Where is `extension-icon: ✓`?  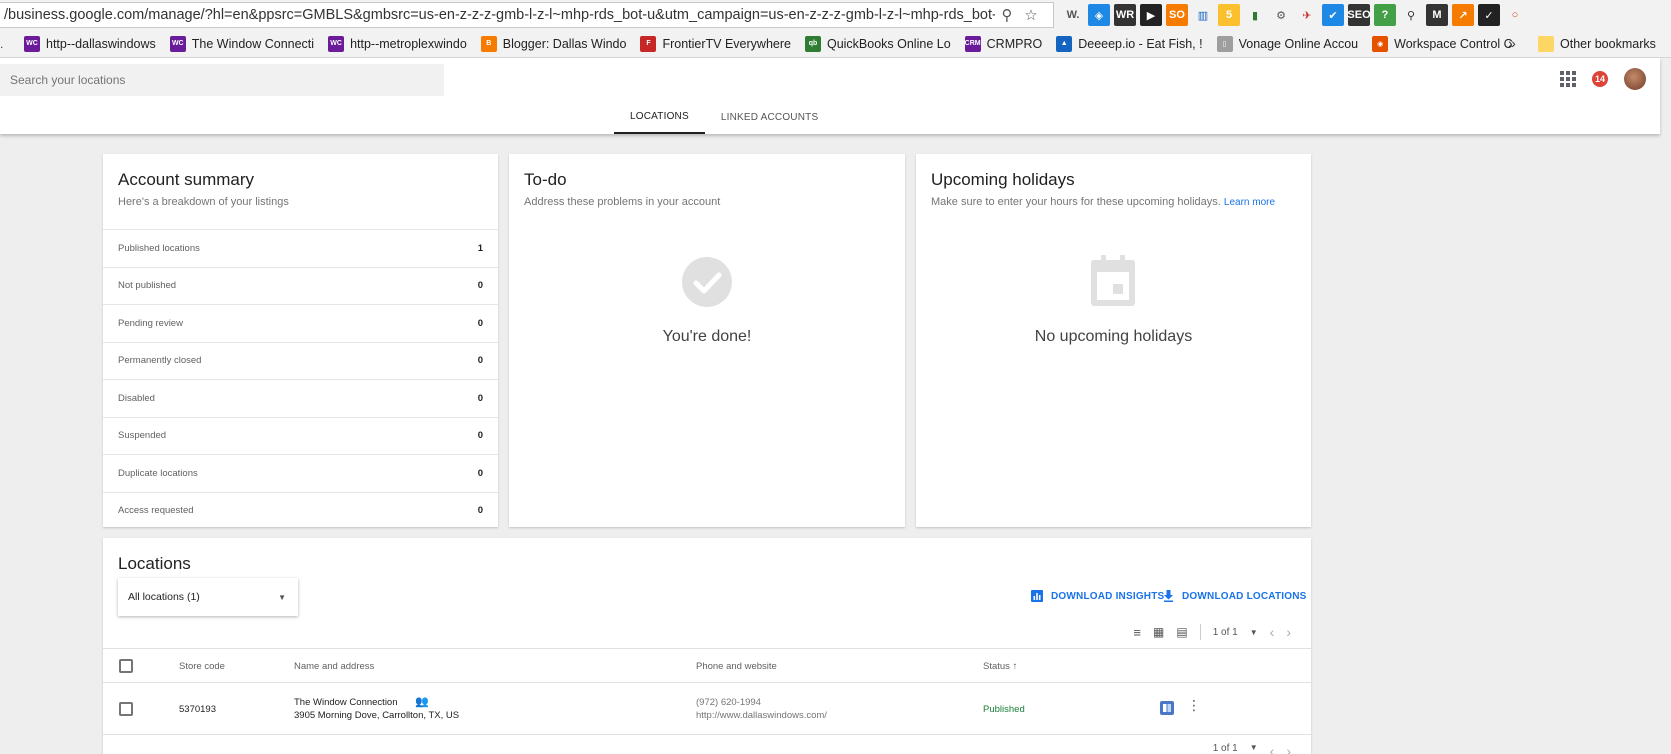 extension-icon: ✓ is located at coordinates (1489, 15).